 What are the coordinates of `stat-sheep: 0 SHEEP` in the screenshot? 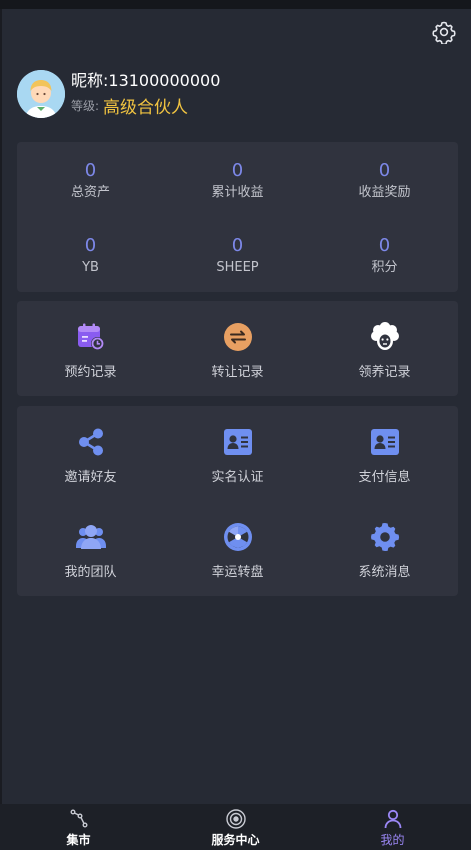 It's located at (237, 256).